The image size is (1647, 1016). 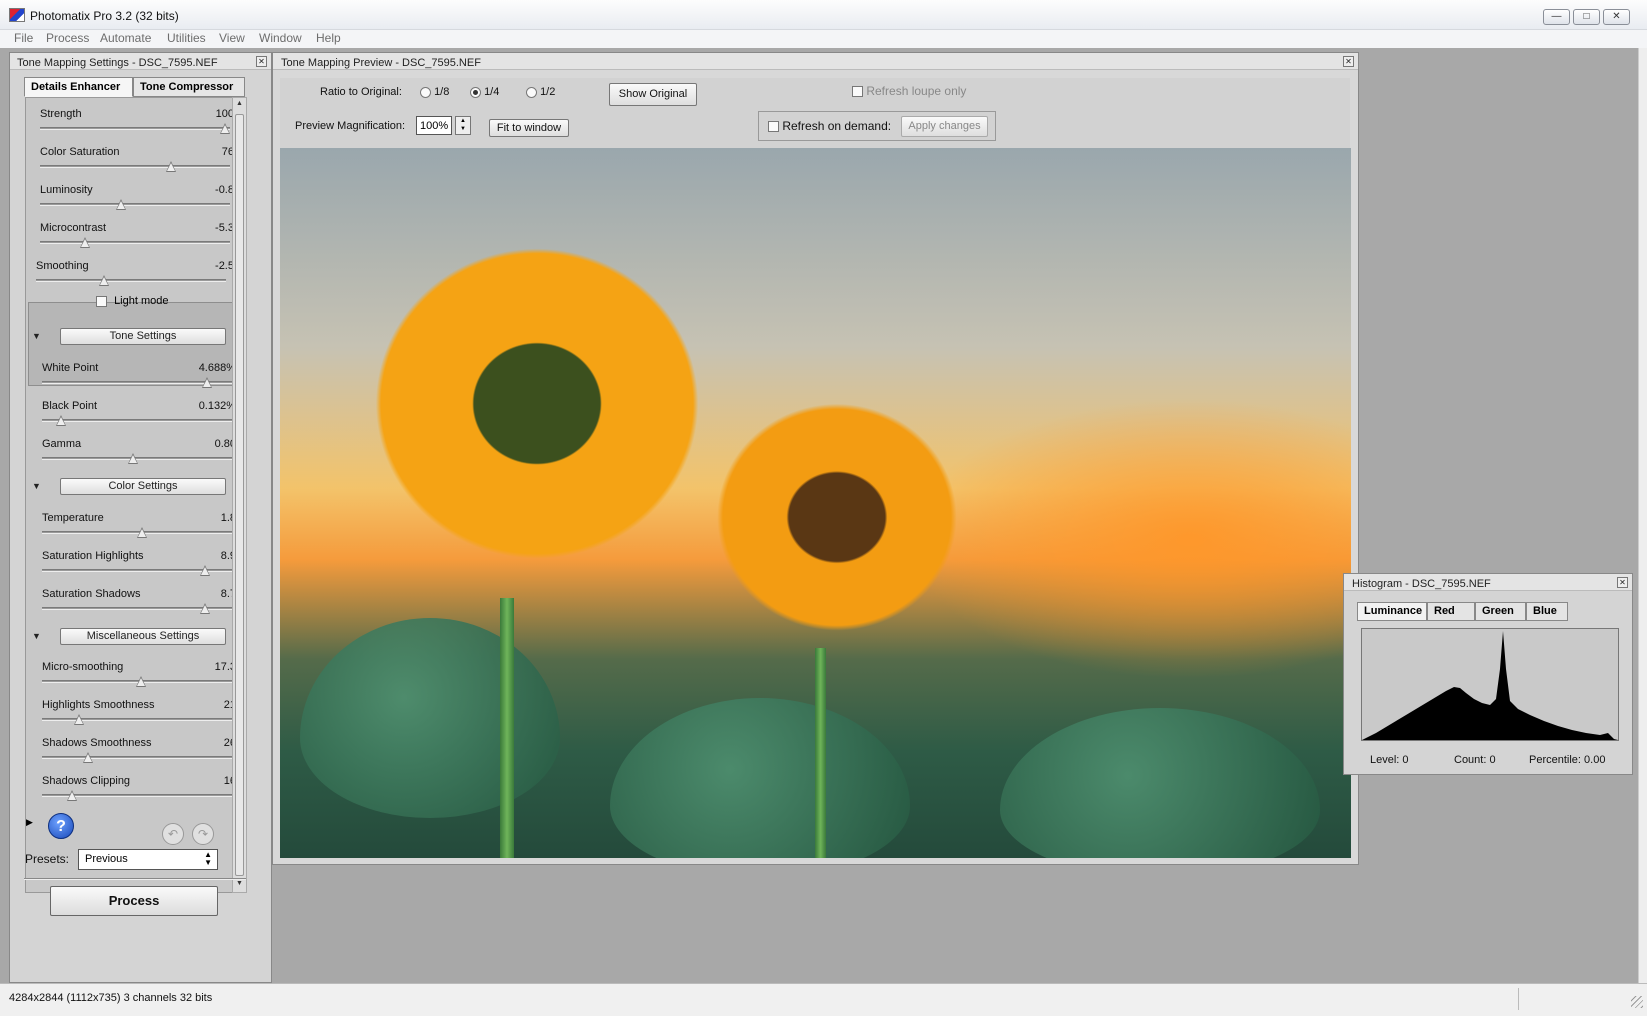 What do you see at coordinates (829, 126) in the screenshot?
I see `refresh-on-demand-checkbox: Refresh on demand:` at bounding box center [829, 126].